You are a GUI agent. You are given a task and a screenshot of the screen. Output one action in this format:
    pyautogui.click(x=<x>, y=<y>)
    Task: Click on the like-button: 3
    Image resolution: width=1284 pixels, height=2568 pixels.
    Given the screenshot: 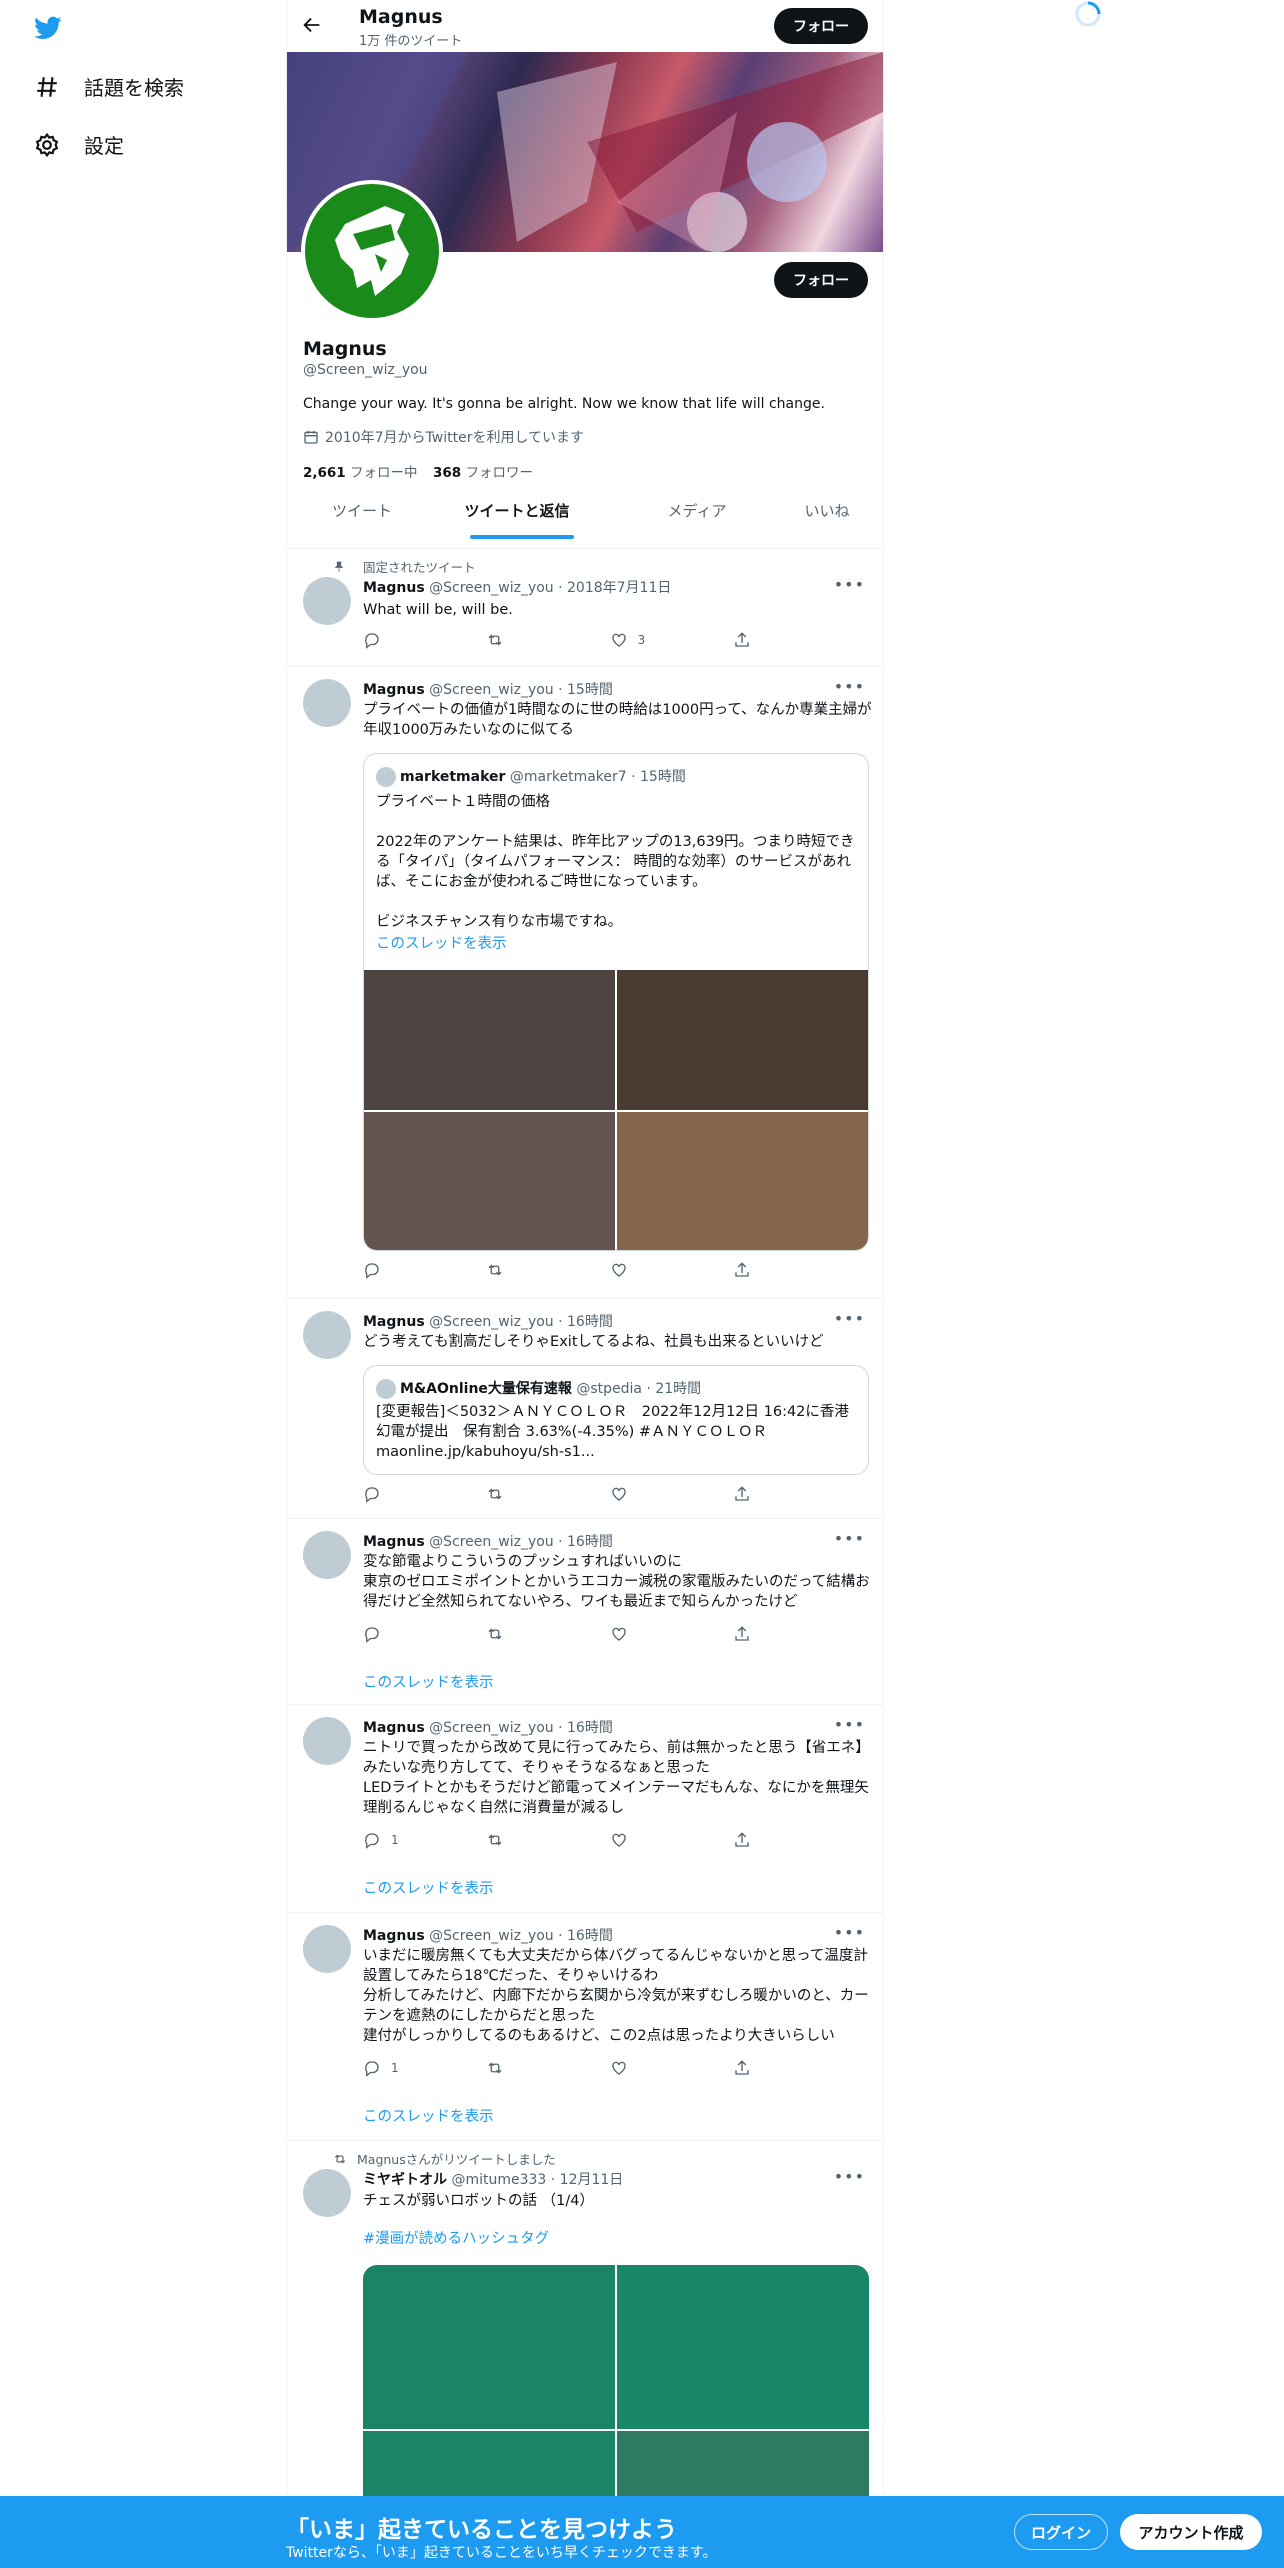 What is the action you would take?
    pyautogui.click(x=640, y=640)
    